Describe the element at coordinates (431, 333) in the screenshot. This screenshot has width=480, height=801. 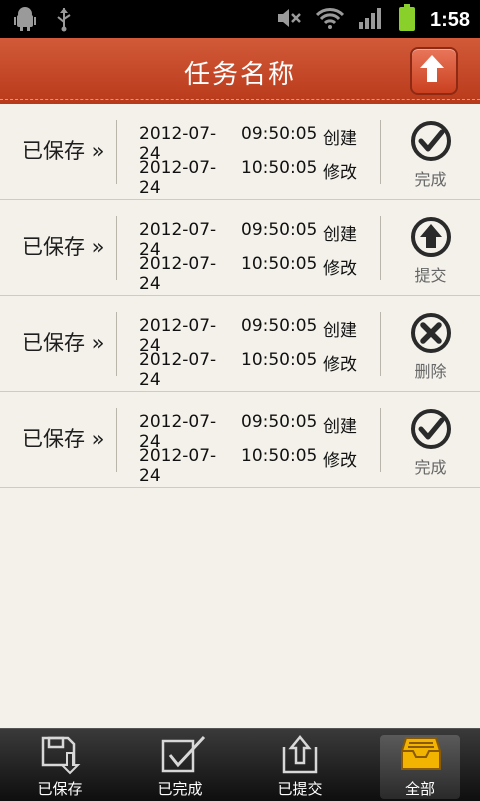
I see `x-circle-icon` at that location.